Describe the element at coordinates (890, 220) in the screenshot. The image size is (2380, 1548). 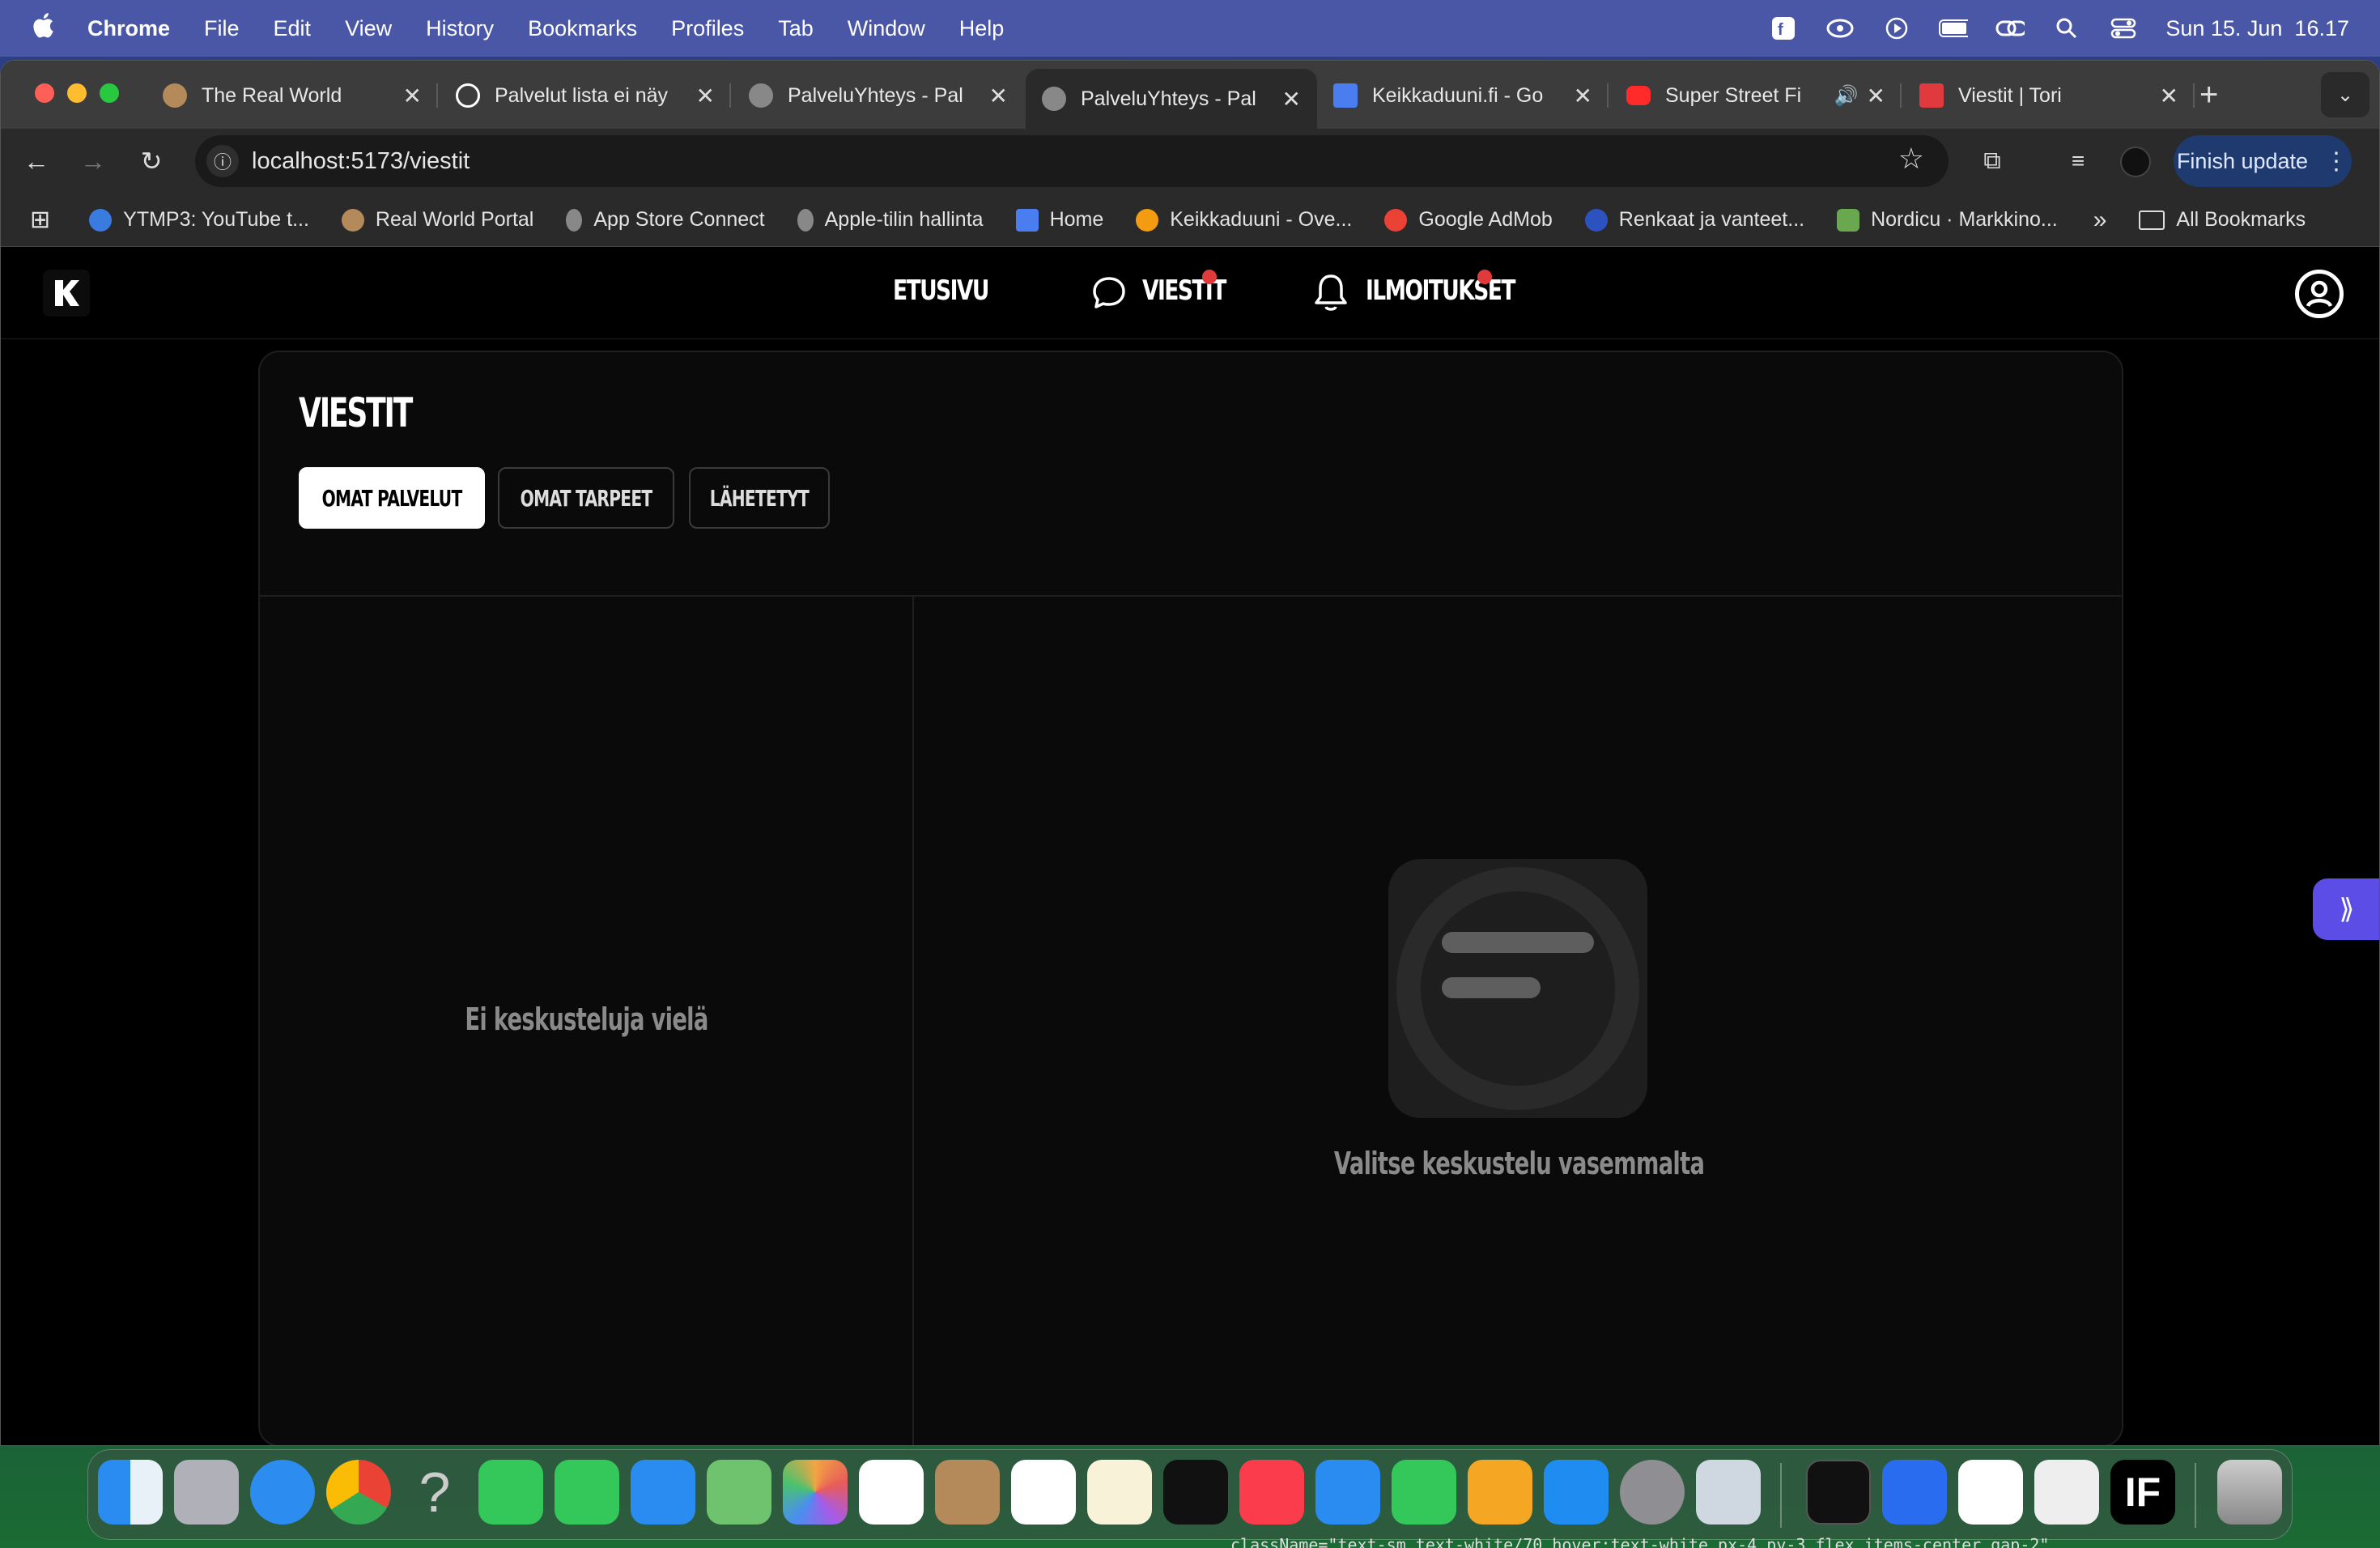
I see `bookmark-apple-tilin-hallinta: Apple-tilin hallinta` at that location.